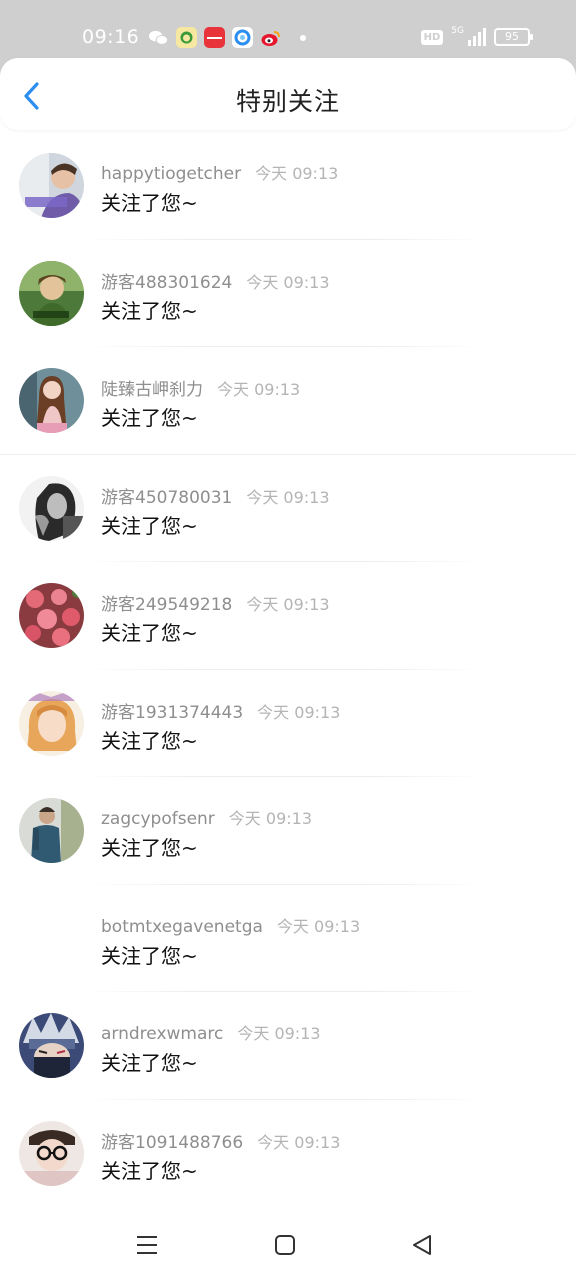 Image resolution: width=576 pixels, height=1280 pixels. What do you see at coordinates (182, 927) in the screenshot?
I see `user-name: botmtxegavenetga` at bounding box center [182, 927].